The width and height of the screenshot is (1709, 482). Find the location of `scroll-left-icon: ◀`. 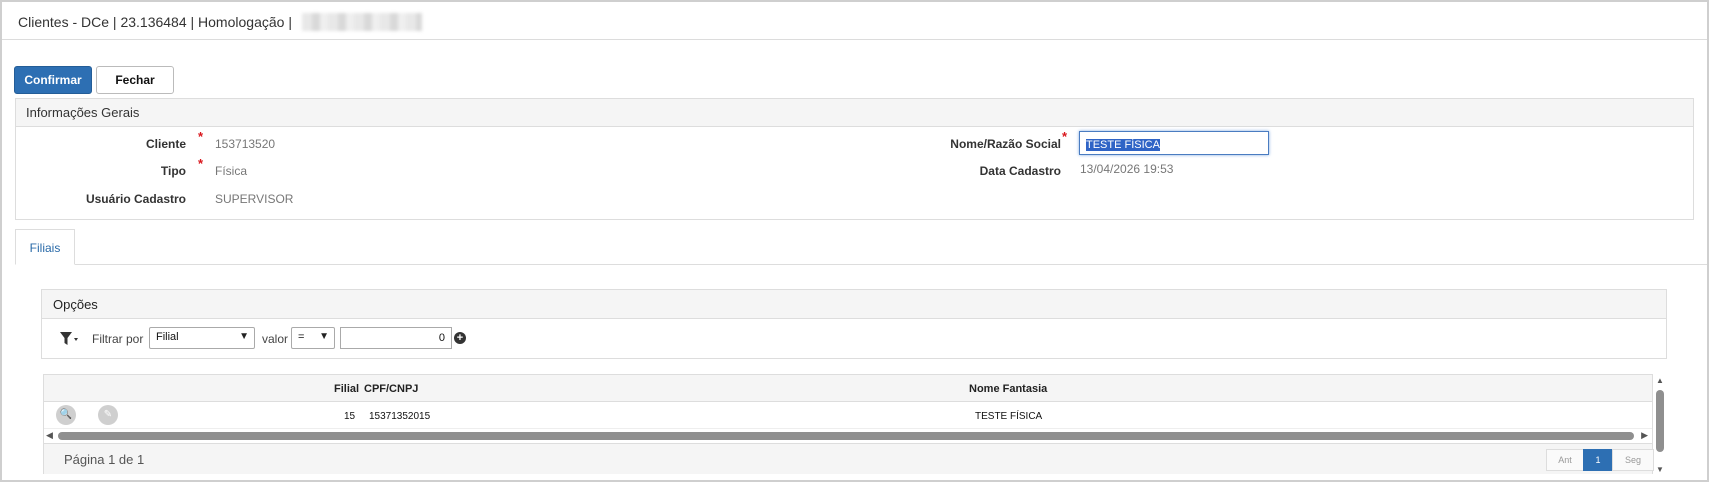

scroll-left-icon: ◀ is located at coordinates (49, 435).